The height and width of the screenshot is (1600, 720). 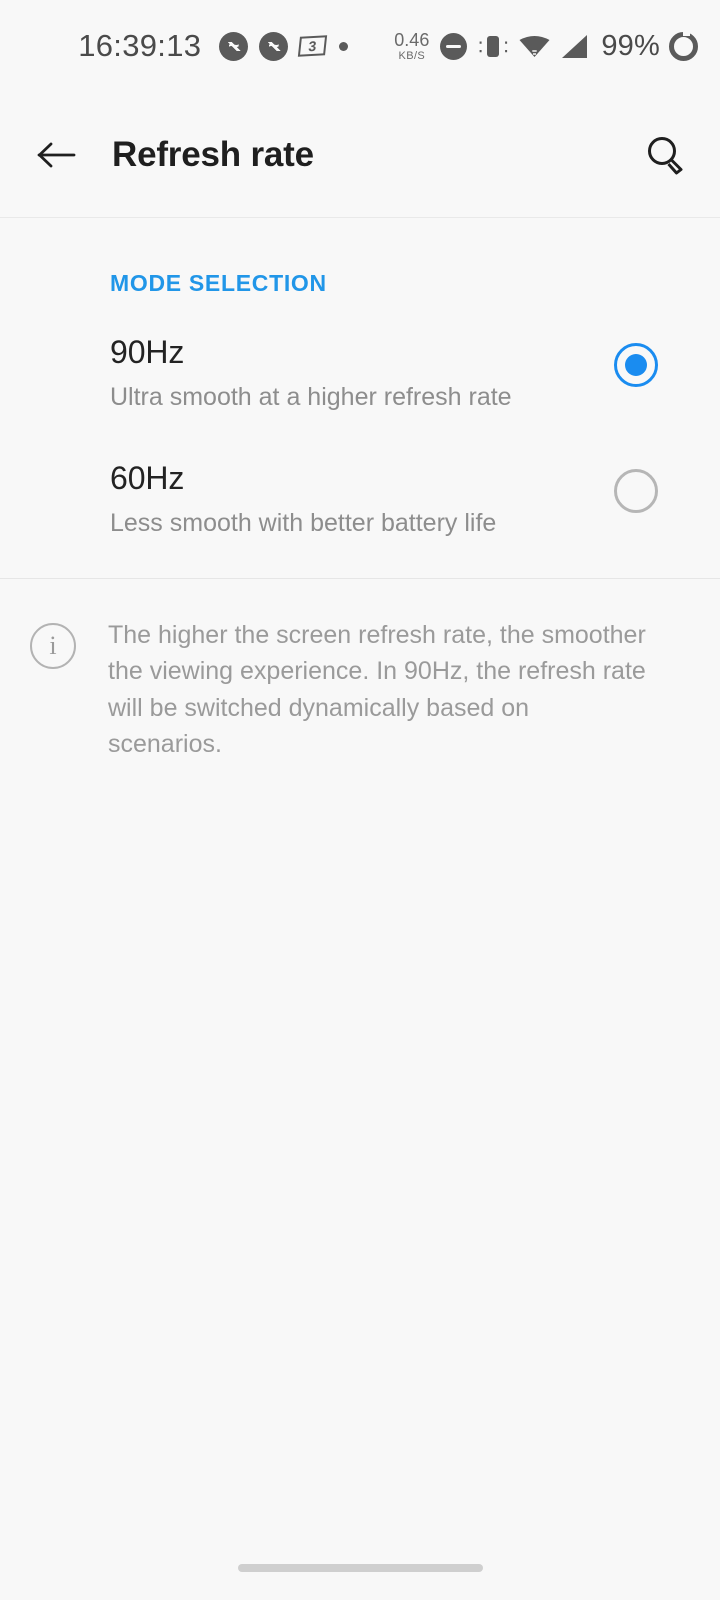 What do you see at coordinates (630, 45) in the screenshot?
I see `battery-percentage: 99%` at bounding box center [630, 45].